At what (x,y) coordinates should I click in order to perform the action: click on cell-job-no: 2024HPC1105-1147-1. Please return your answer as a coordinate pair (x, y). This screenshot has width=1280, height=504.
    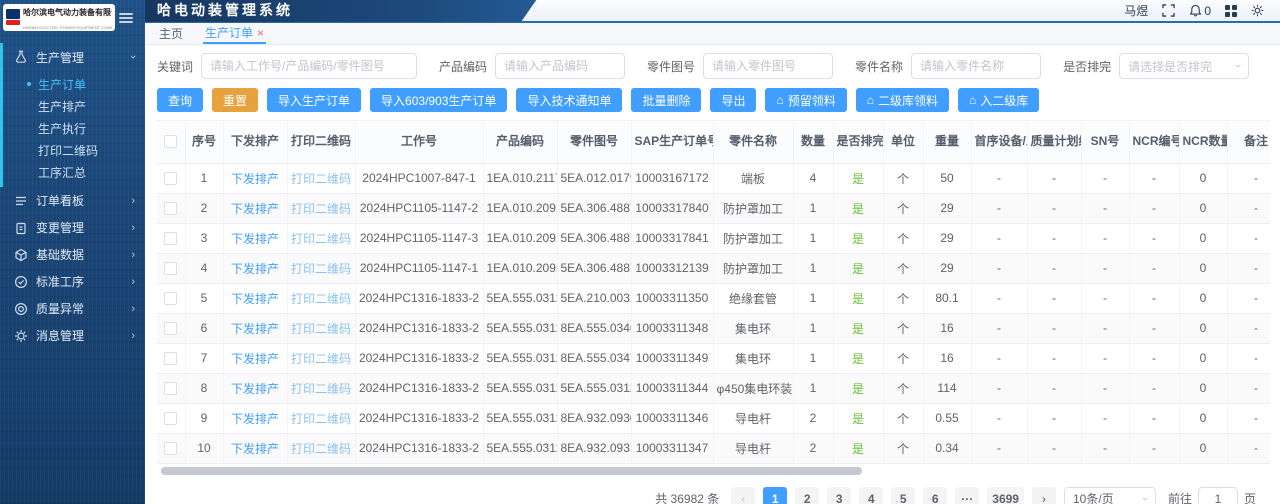
    Looking at the image, I should click on (419, 268).